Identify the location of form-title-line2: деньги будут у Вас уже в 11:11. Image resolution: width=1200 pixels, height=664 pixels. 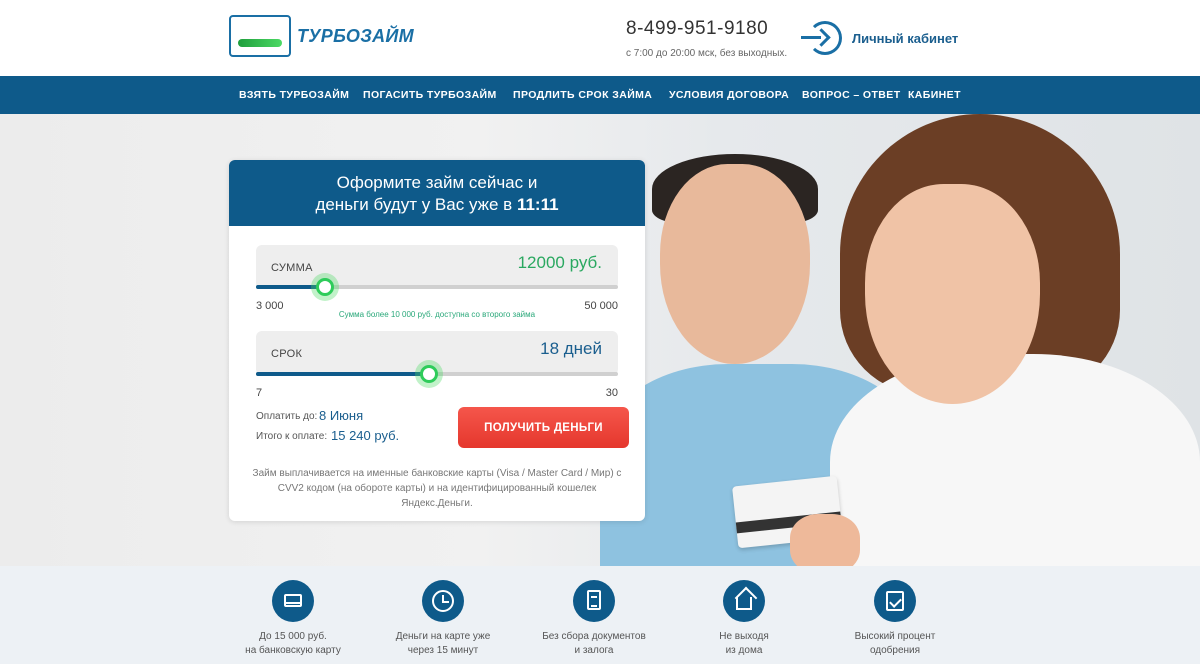
(437, 204).